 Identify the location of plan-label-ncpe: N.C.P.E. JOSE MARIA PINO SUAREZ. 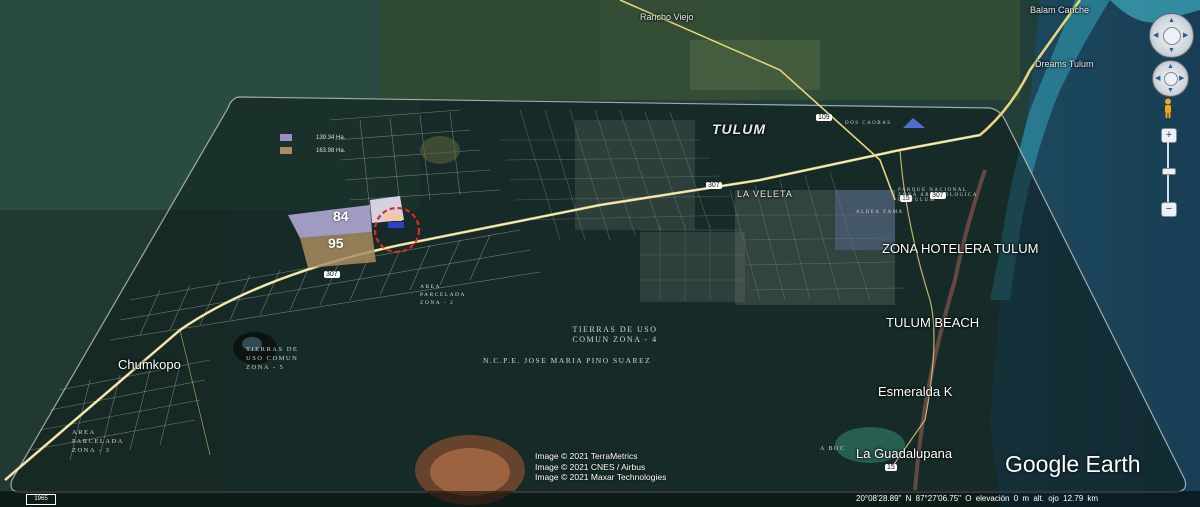
(567, 360).